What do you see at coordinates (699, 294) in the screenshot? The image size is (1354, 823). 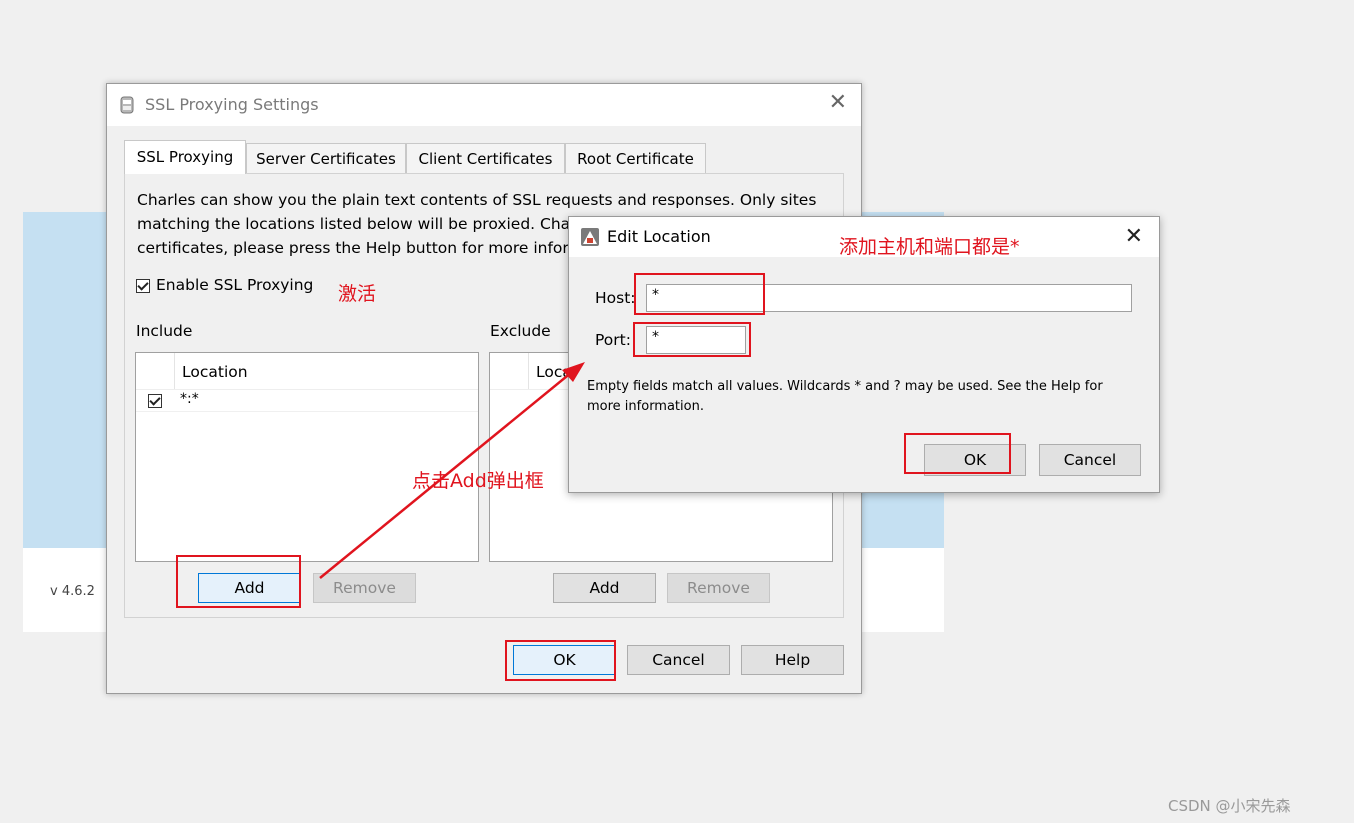 I see `annotation-box-host` at bounding box center [699, 294].